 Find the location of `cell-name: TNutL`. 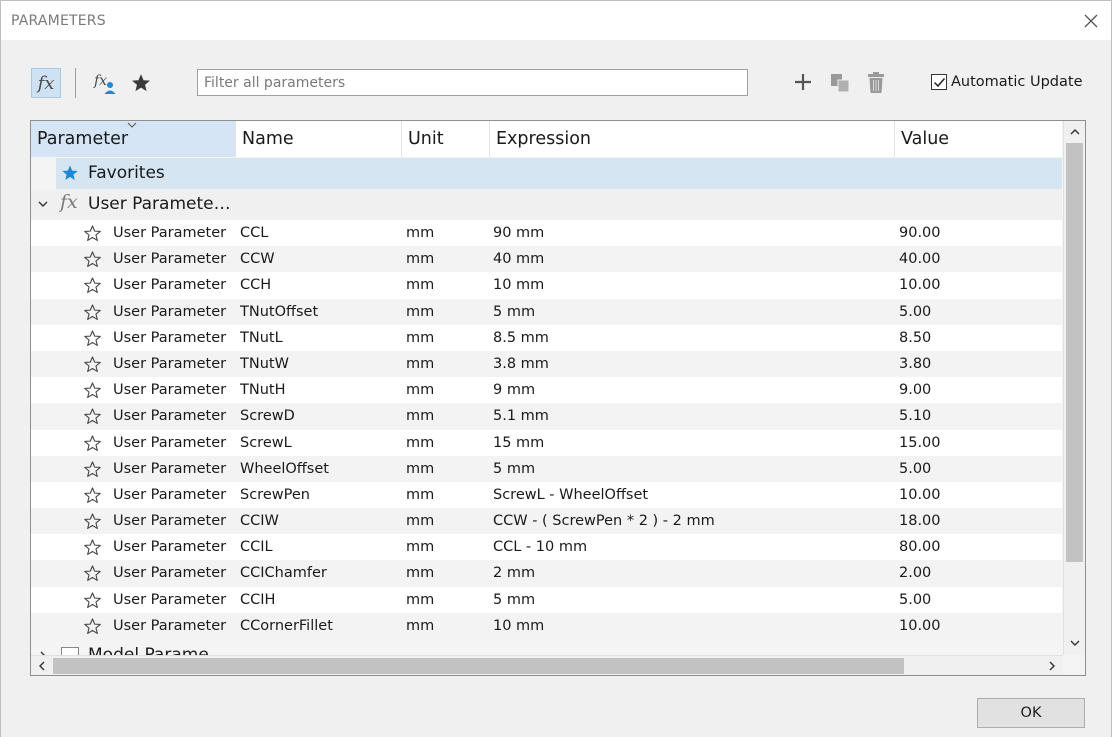

cell-name: TNutL is located at coordinates (261, 338).